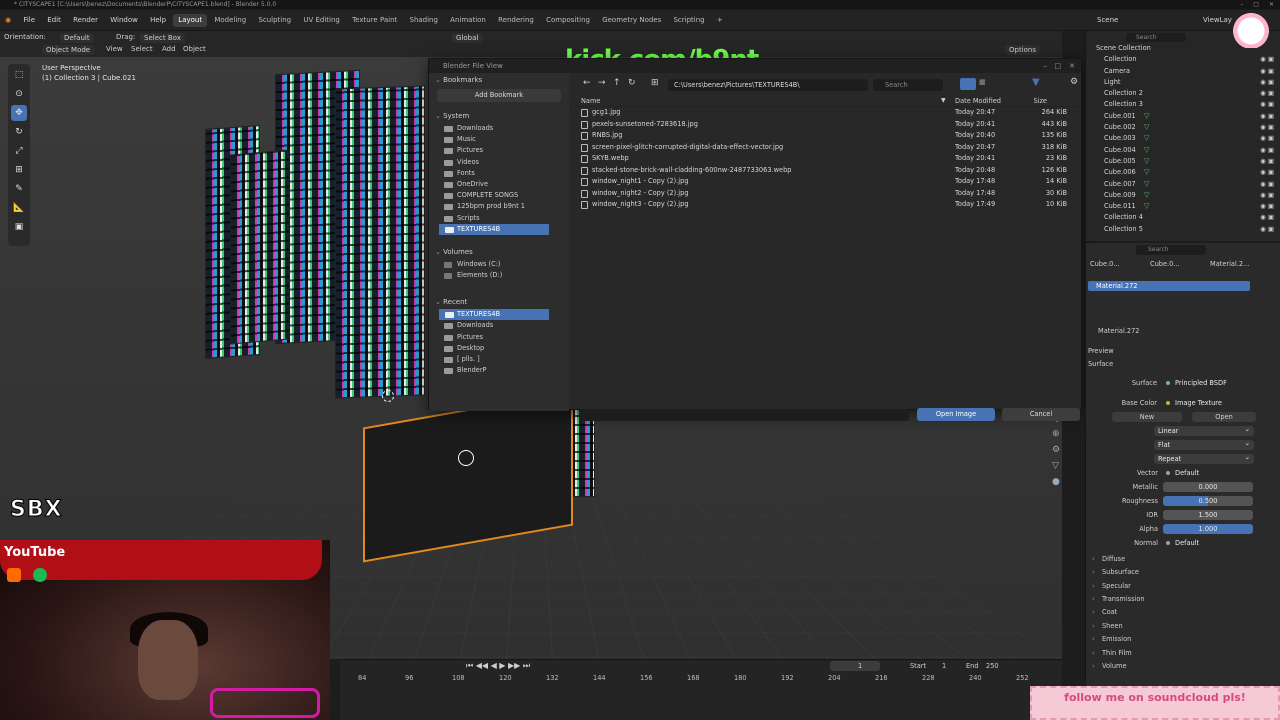  Describe the element at coordinates (956, 414) in the screenshot. I see `open-image-button: Open Image` at that location.